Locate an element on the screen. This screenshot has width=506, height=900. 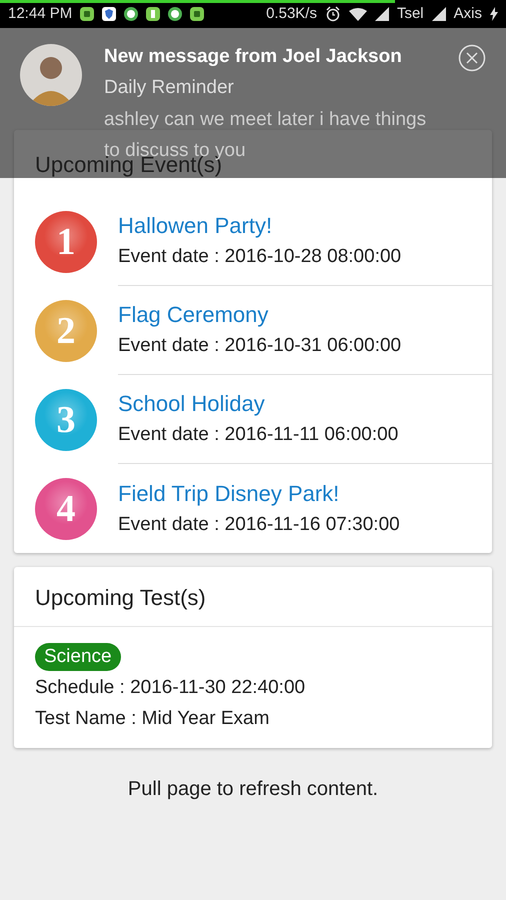
wifi-icon is located at coordinates (357, 14).